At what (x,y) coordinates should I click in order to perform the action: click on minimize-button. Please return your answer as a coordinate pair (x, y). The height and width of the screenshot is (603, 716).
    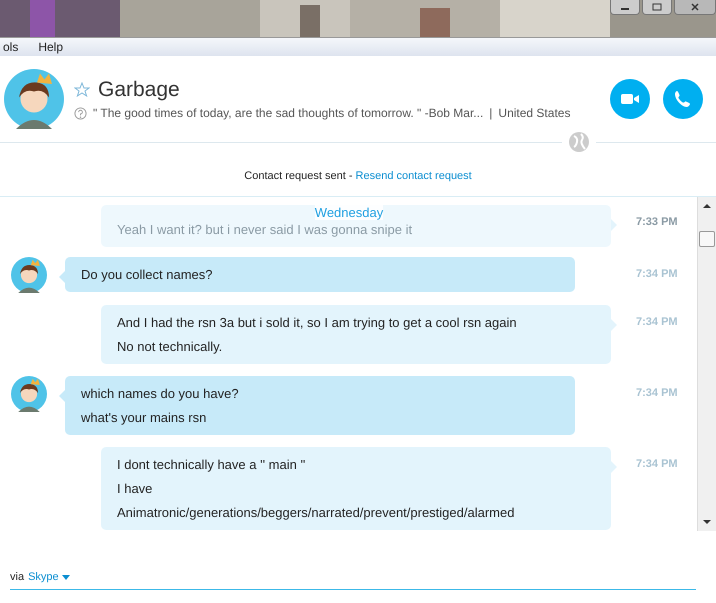
    Looking at the image, I should click on (625, 7).